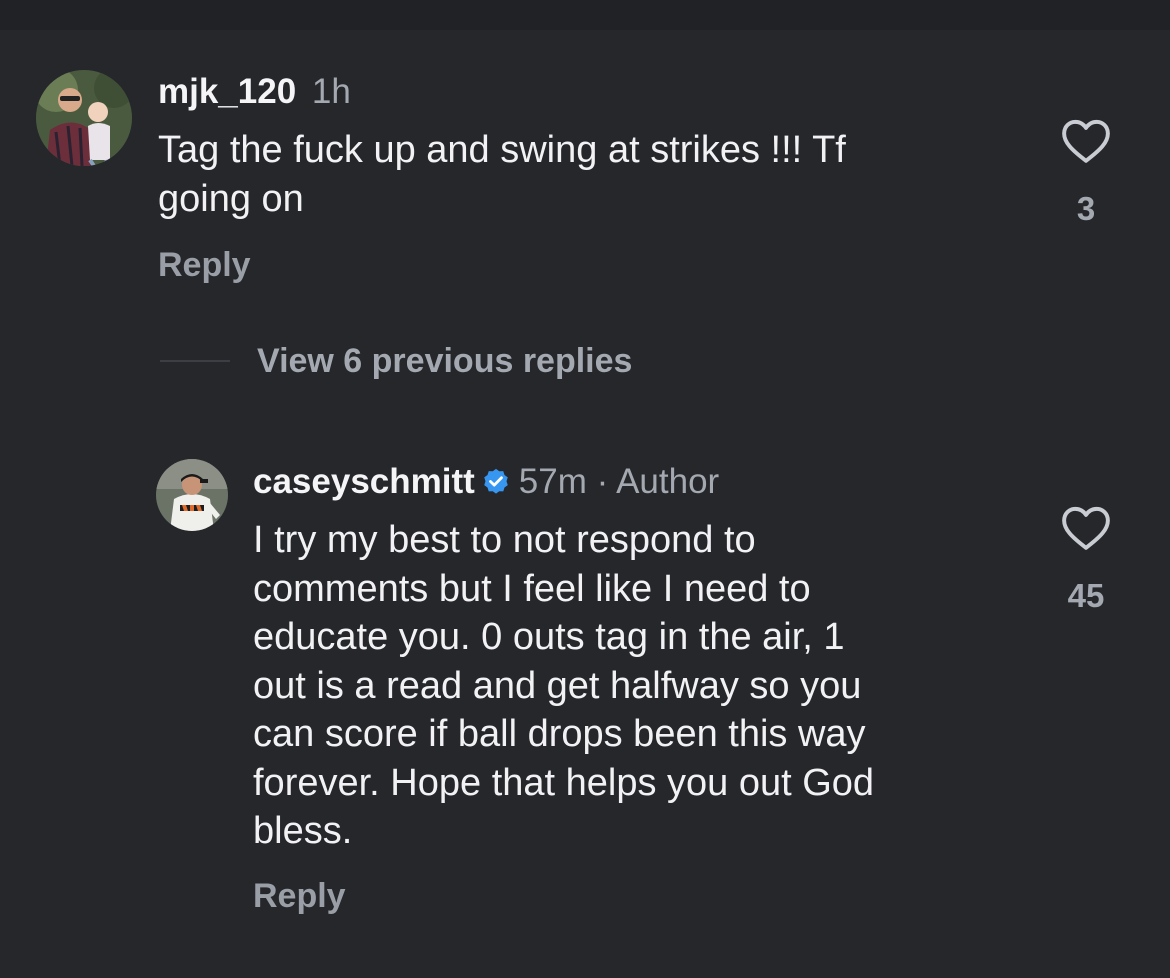 The width and height of the screenshot is (1170, 978). Describe the element at coordinates (559, 734) in the screenshot. I see `comment-text-line: can score if ball drops been this way` at that location.